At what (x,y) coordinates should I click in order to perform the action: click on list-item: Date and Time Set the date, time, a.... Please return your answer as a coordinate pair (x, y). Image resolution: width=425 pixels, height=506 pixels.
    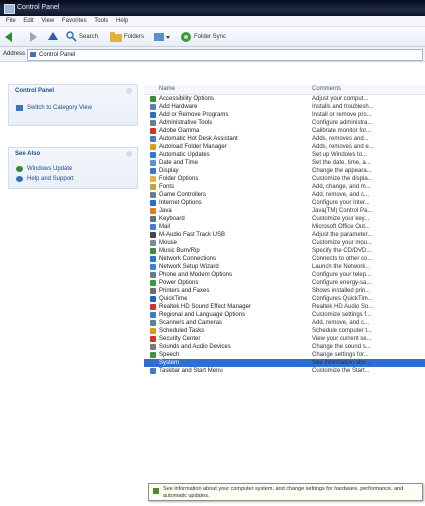
    Looking at the image, I should click on (284, 163).